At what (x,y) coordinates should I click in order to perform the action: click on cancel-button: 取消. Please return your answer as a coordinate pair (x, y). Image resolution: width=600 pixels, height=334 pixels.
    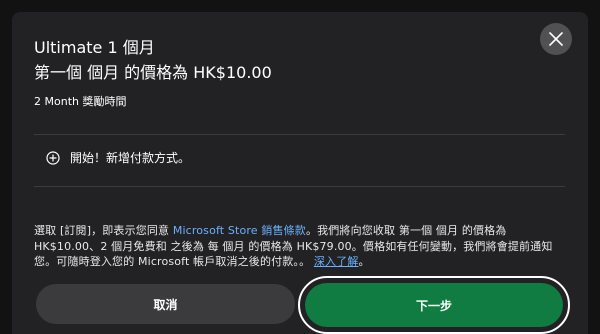
    Looking at the image, I should click on (165, 304).